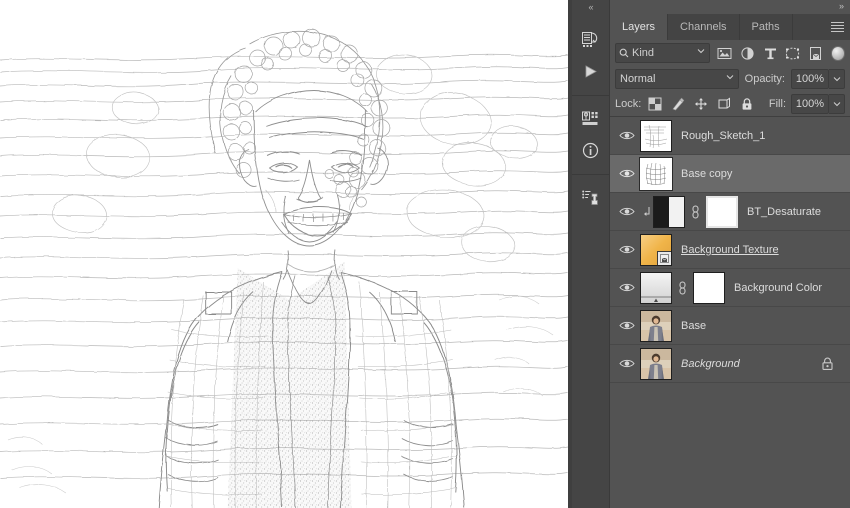  Describe the element at coordinates (643, 53) in the screenshot. I see `filter-kind-label: Kind` at that location.